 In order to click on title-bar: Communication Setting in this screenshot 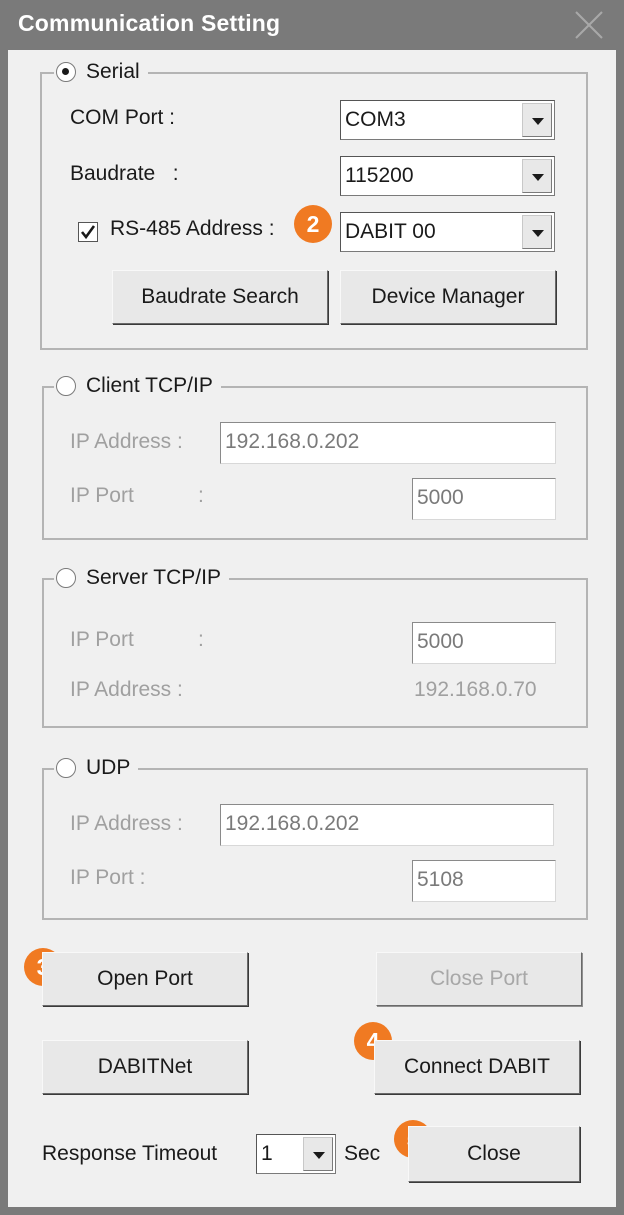, I will do `click(312, 25)`.